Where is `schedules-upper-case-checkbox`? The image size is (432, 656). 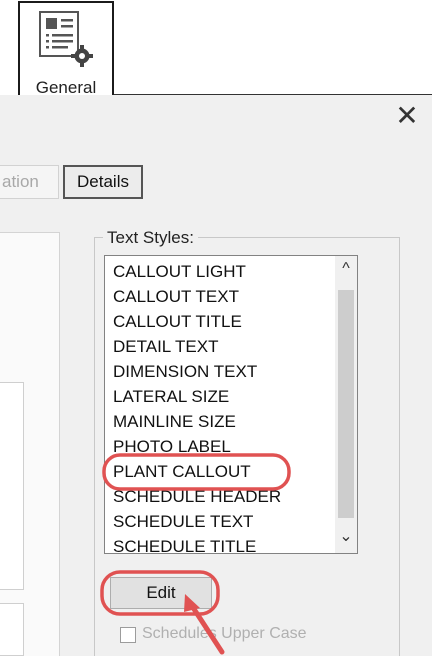
schedules-upper-case-checkbox is located at coordinates (128, 635).